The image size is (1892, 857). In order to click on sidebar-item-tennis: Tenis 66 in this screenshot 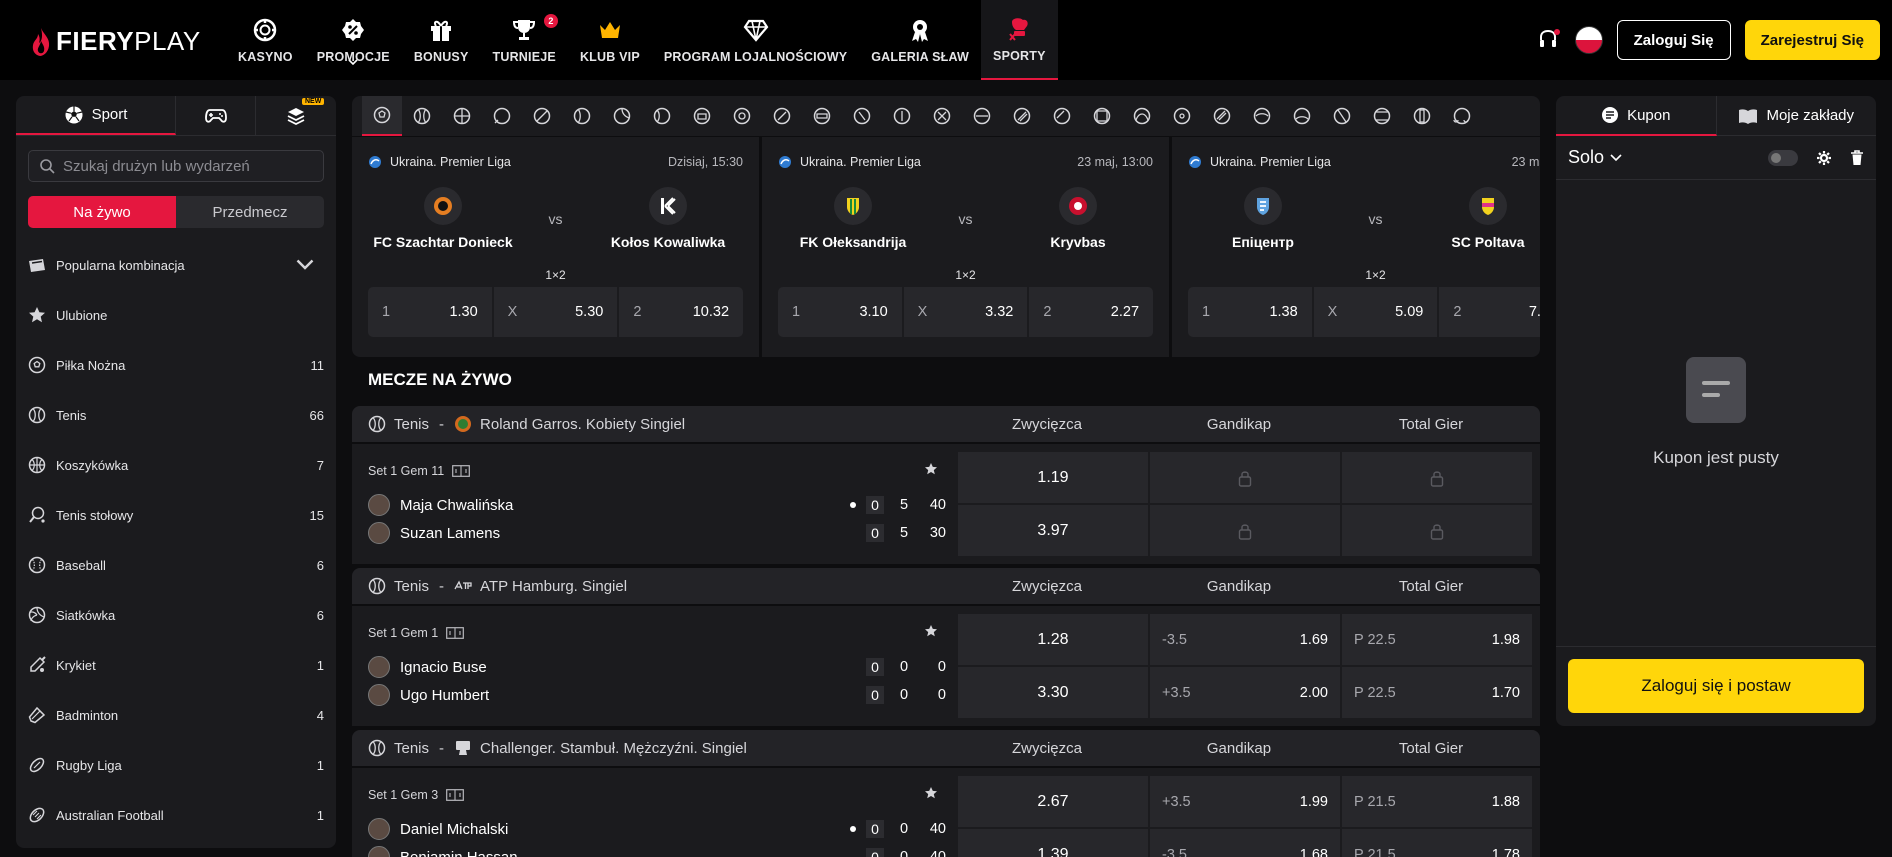, I will do `click(176, 415)`.